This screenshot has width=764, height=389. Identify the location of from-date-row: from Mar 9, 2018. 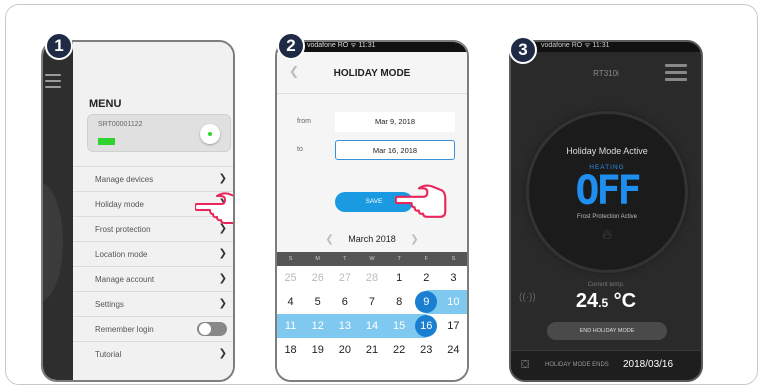
(372, 123).